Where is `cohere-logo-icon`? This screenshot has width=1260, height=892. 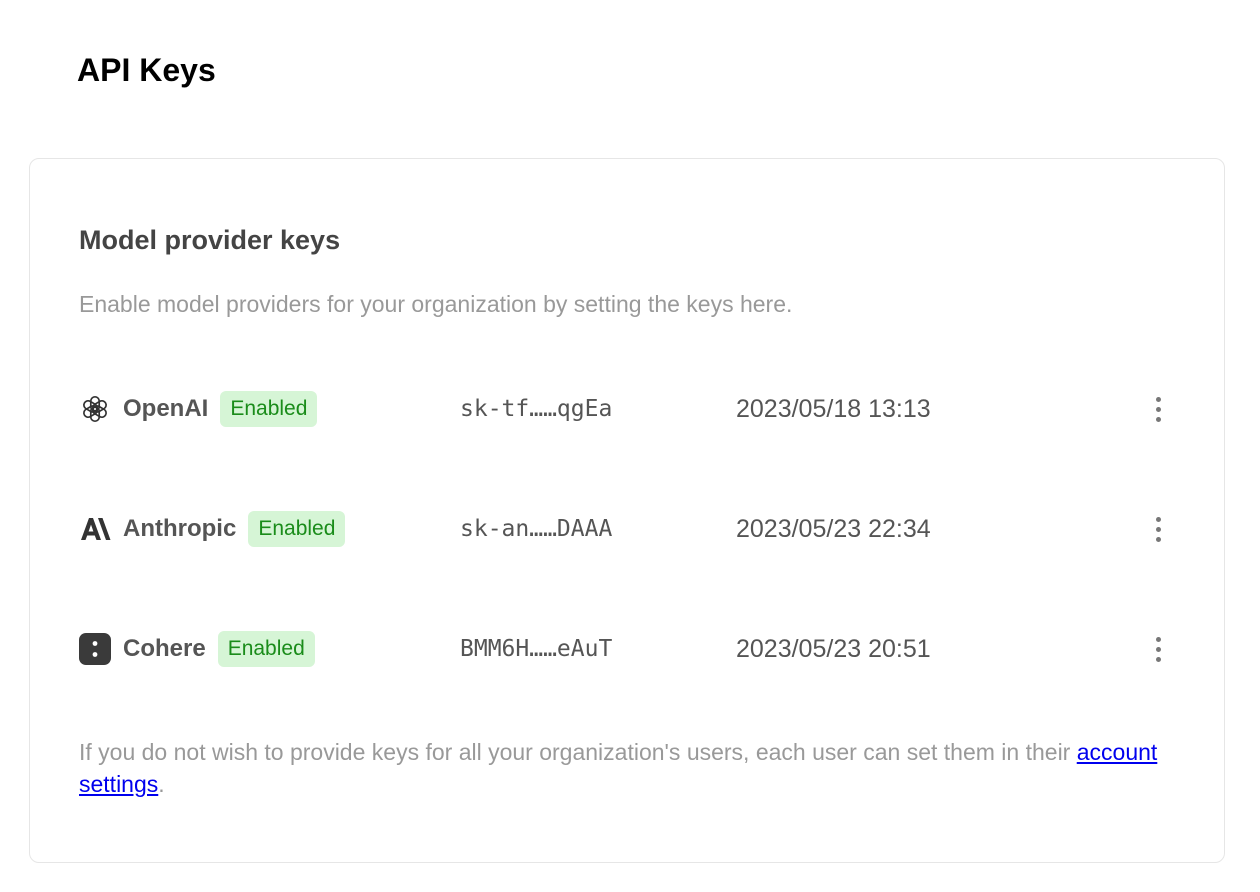 cohere-logo-icon is located at coordinates (95, 649).